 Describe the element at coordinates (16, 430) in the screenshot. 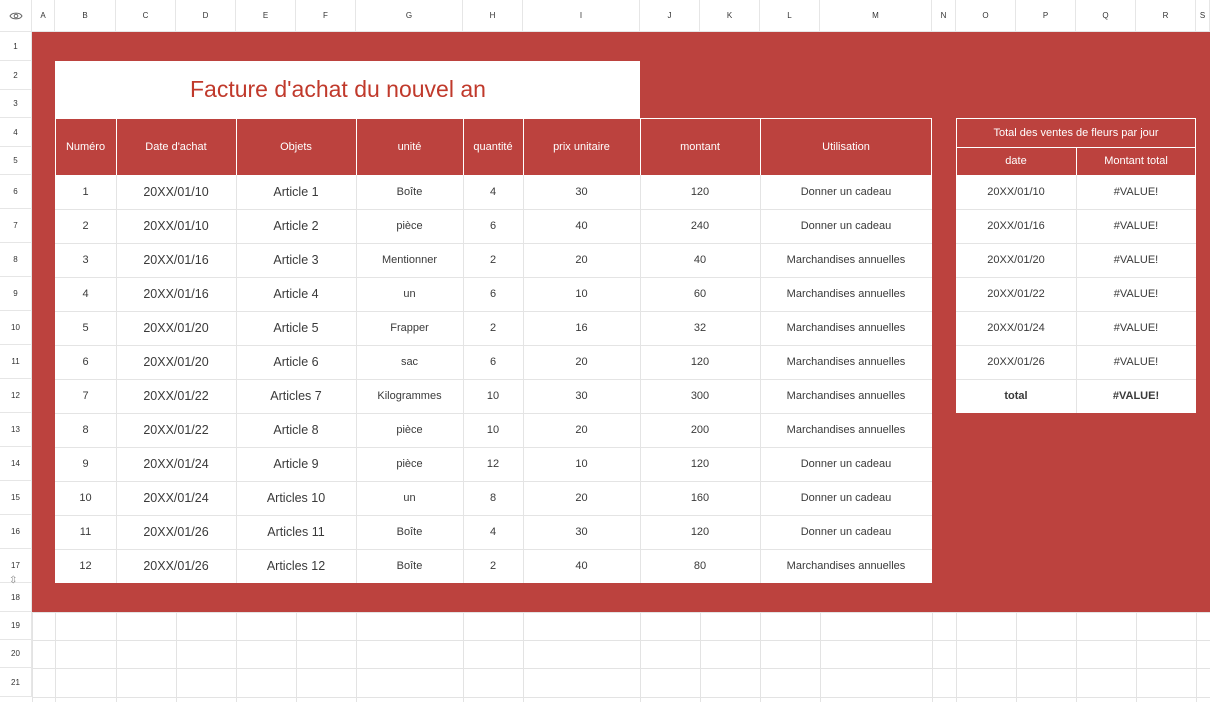

I see `row-header: 13` at that location.